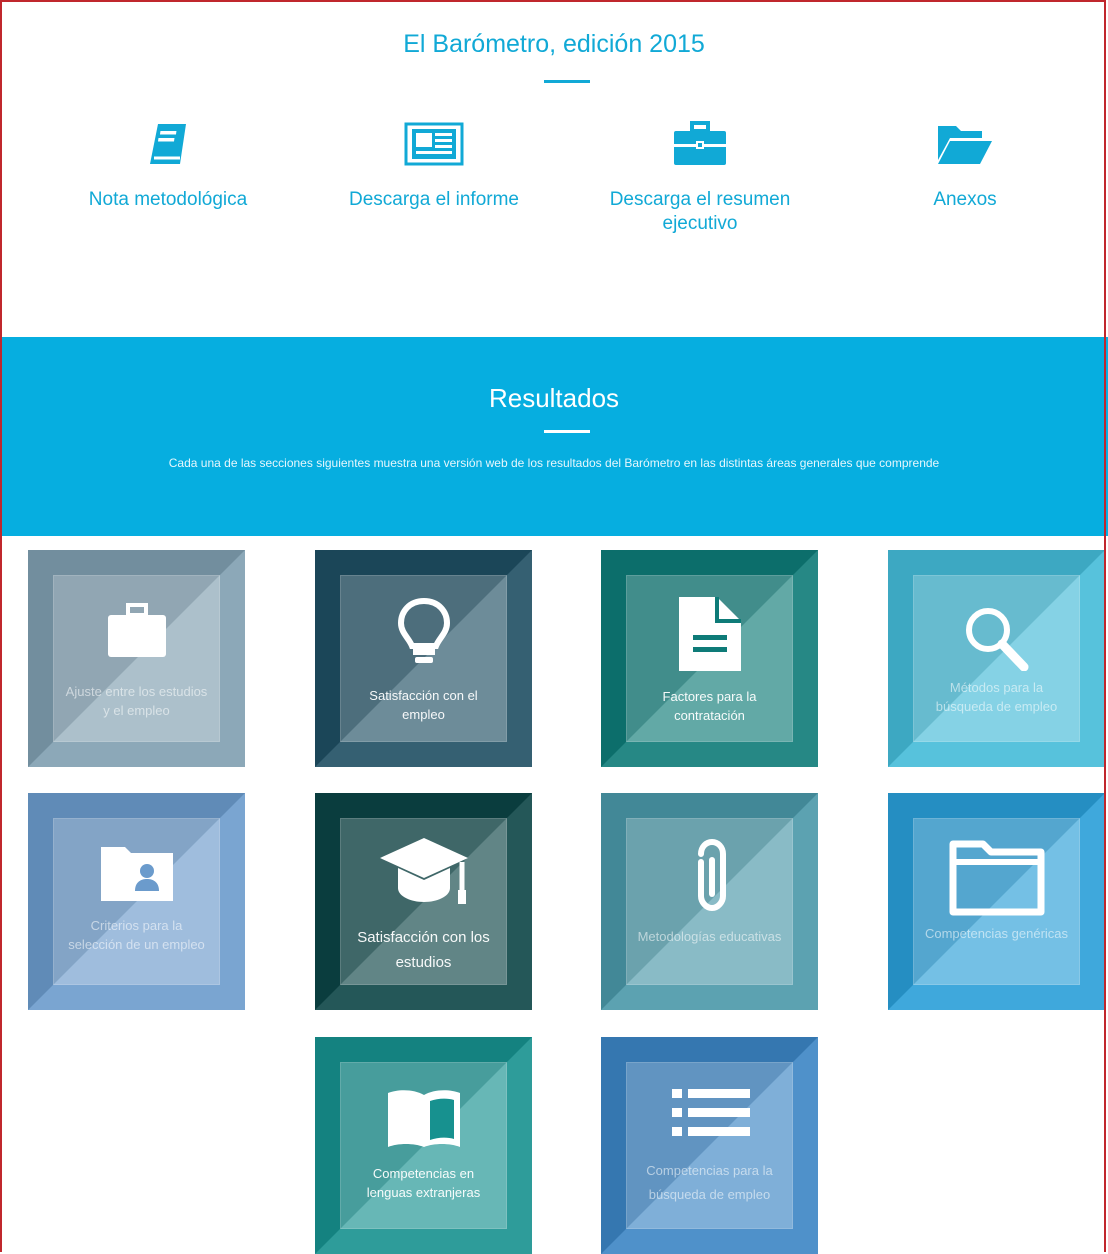 This screenshot has width=1108, height=1254. What do you see at coordinates (434, 144) in the screenshot?
I see `newspaper-icon` at bounding box center [434, 144].